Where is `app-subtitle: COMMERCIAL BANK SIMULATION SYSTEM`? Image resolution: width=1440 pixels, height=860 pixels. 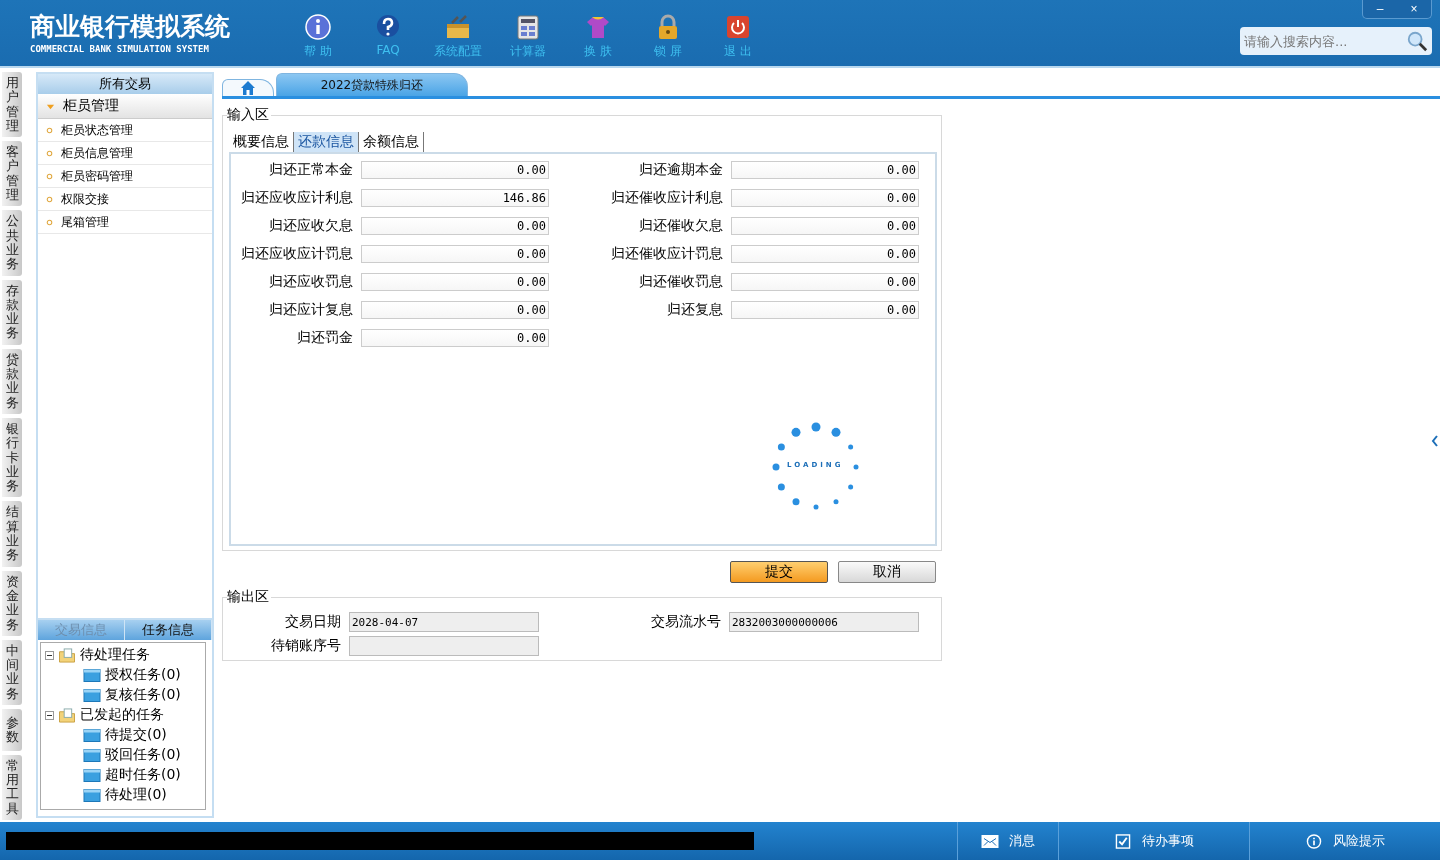 app-subtitle: COMMERCIAL BANK SIMULATION SYSTEM is located at coordinates (120, 49).